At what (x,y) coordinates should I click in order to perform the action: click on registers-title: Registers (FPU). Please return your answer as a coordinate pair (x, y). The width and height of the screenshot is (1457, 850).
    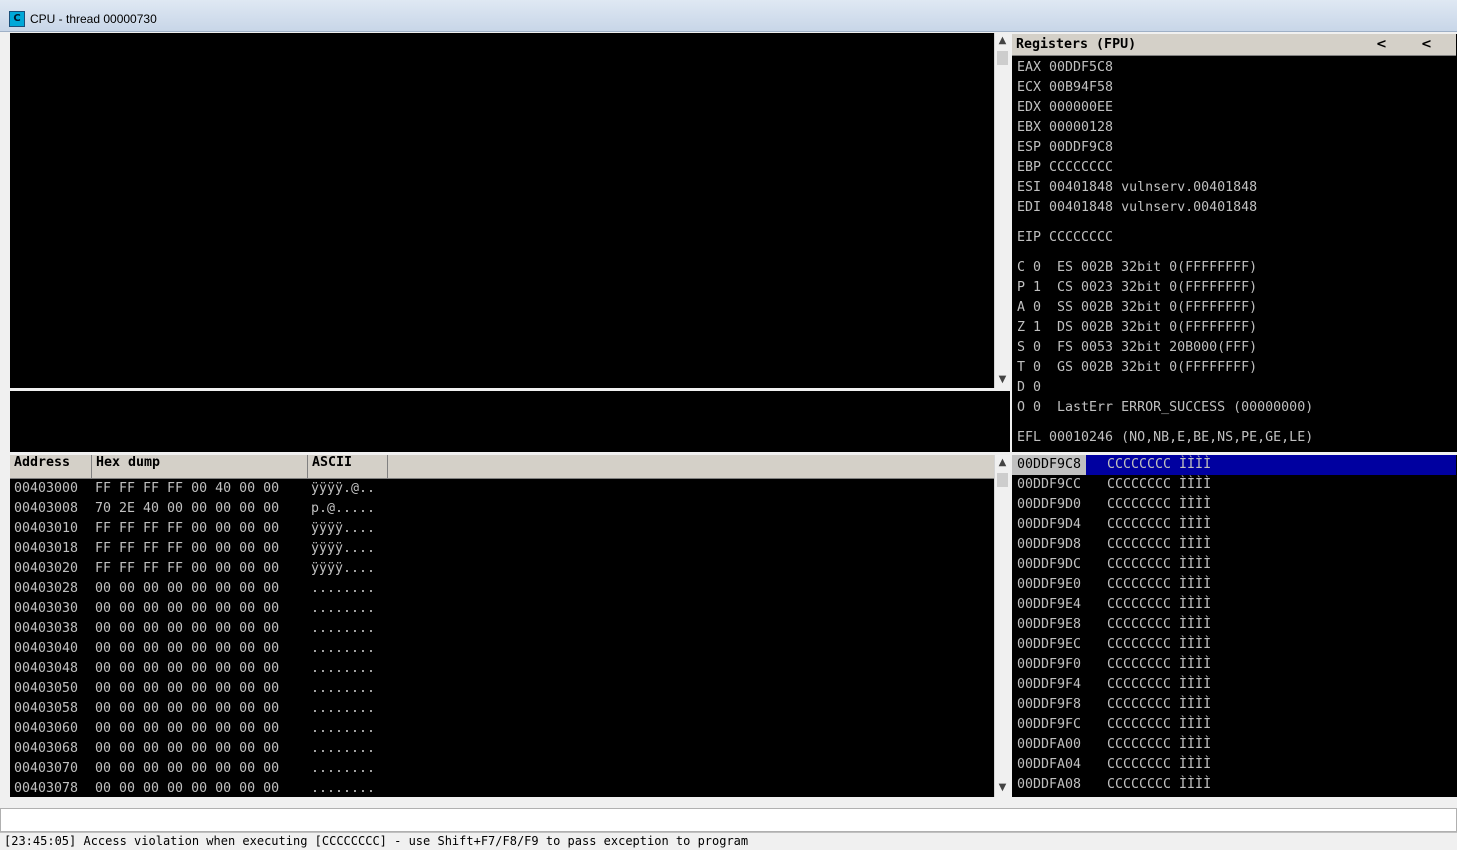
    Looking at the image, I should click on (1076, 44).